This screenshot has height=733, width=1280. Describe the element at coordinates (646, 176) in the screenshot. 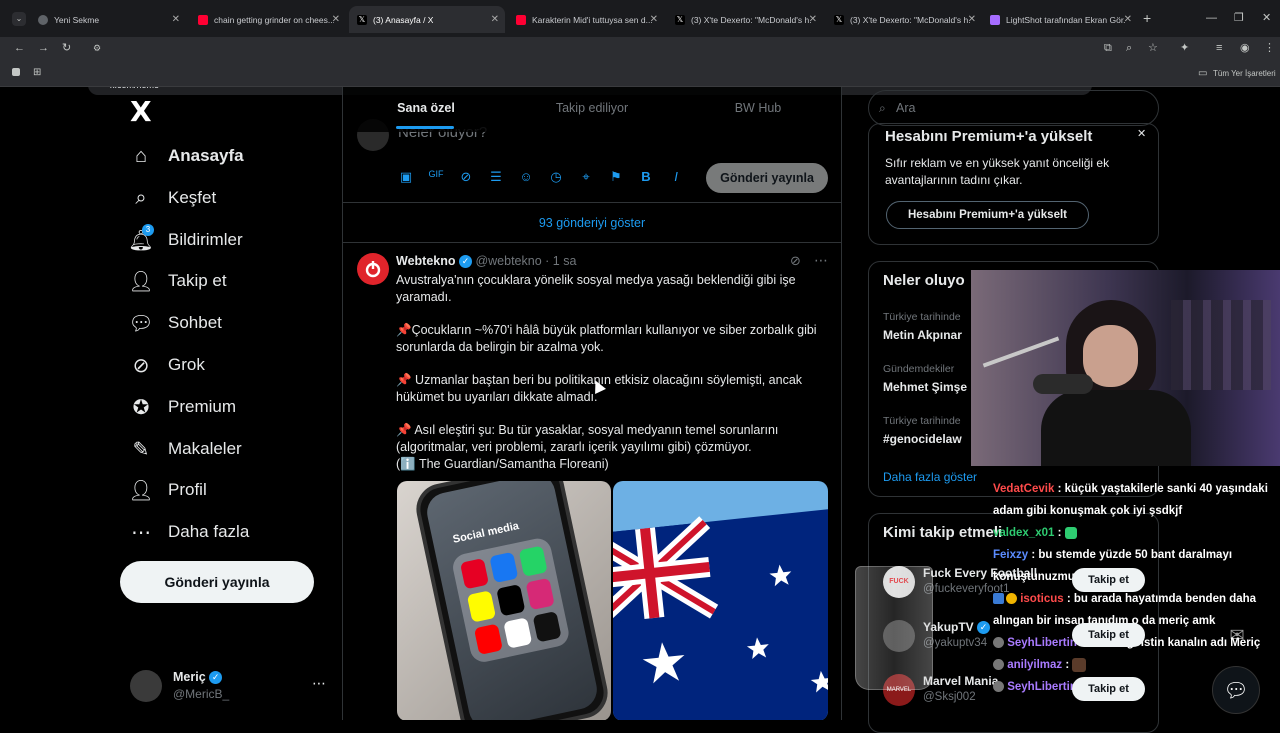

I see `bold-icon: B` at that location.